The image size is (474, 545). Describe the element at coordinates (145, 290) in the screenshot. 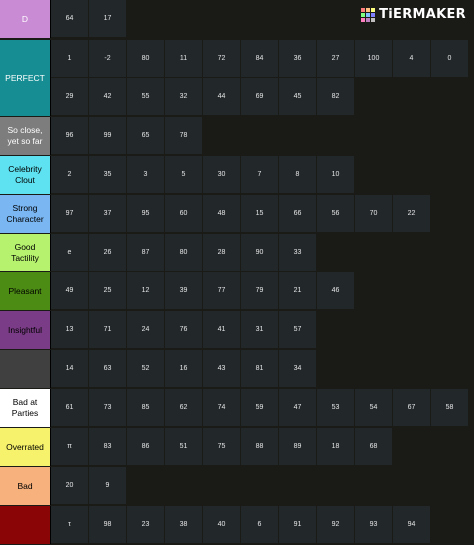

I see `tier-item: 12` at that location.